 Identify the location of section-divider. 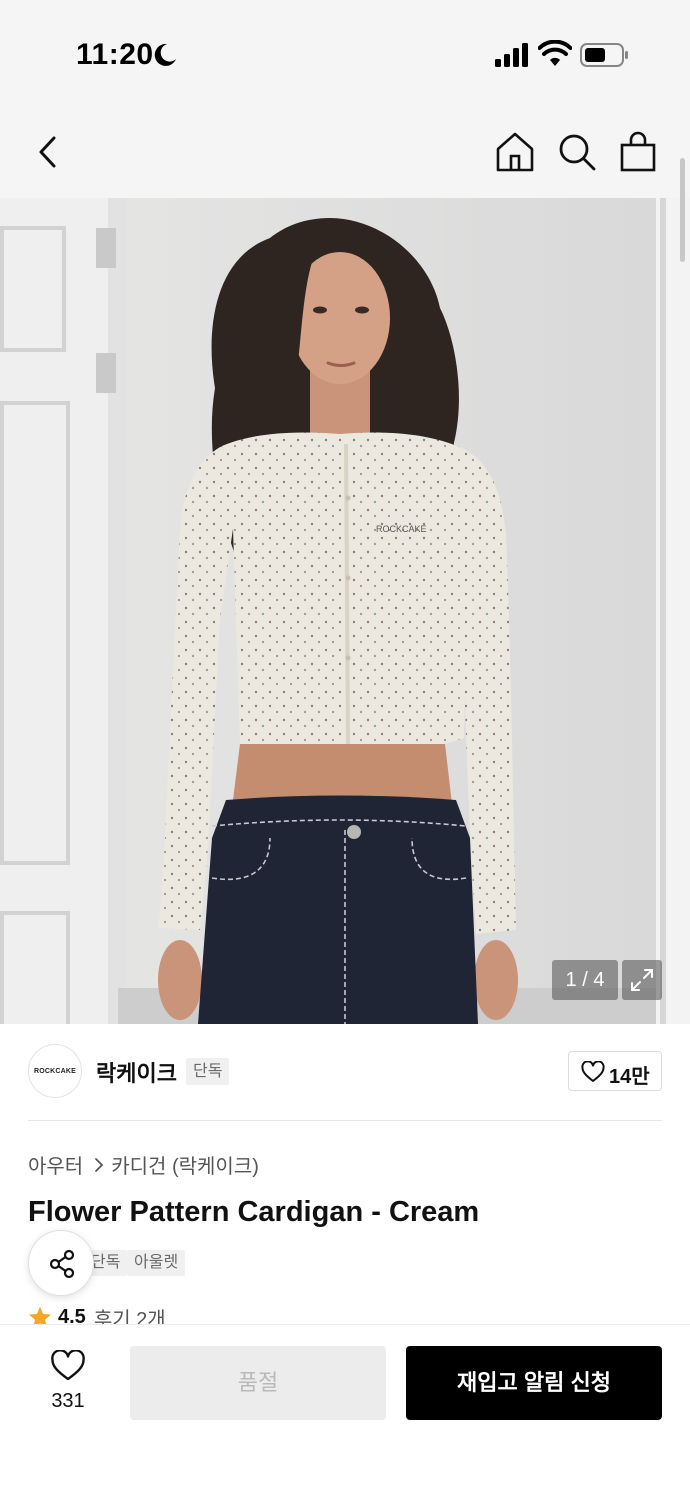
(345, 1120).